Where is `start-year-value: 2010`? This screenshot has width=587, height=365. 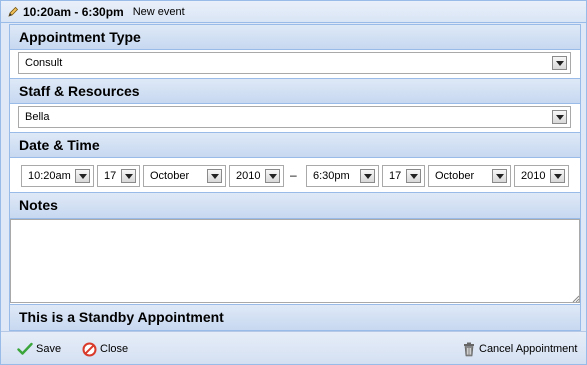 start-year-value: 2010 is located at coordinates (248, 176).